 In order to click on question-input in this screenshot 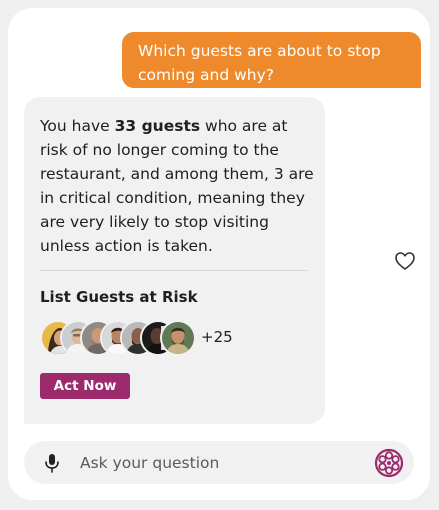, I will do `click(220, 462)`.